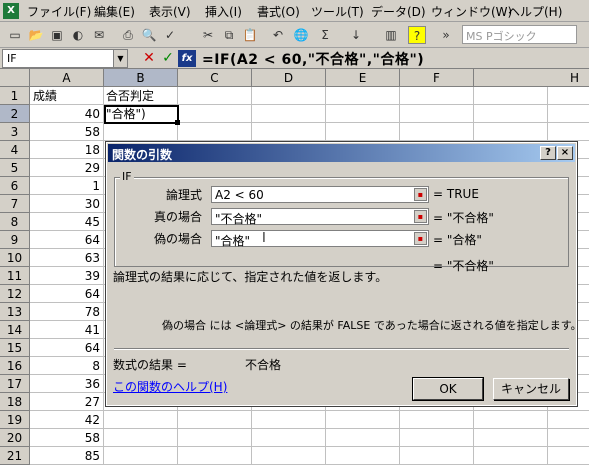 The width and height of the screenshot is (589, 465). I want to click on menu-tools: ツール(T), so click(337, 11).